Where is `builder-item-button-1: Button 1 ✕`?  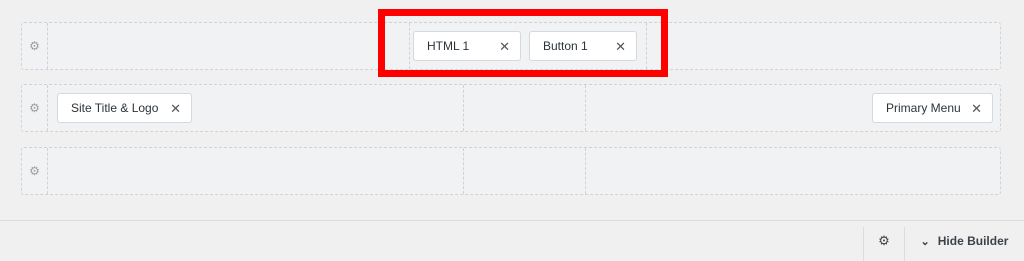 builder-item-button-1: Button 1 ✕ is located at coordinates (583, 46).